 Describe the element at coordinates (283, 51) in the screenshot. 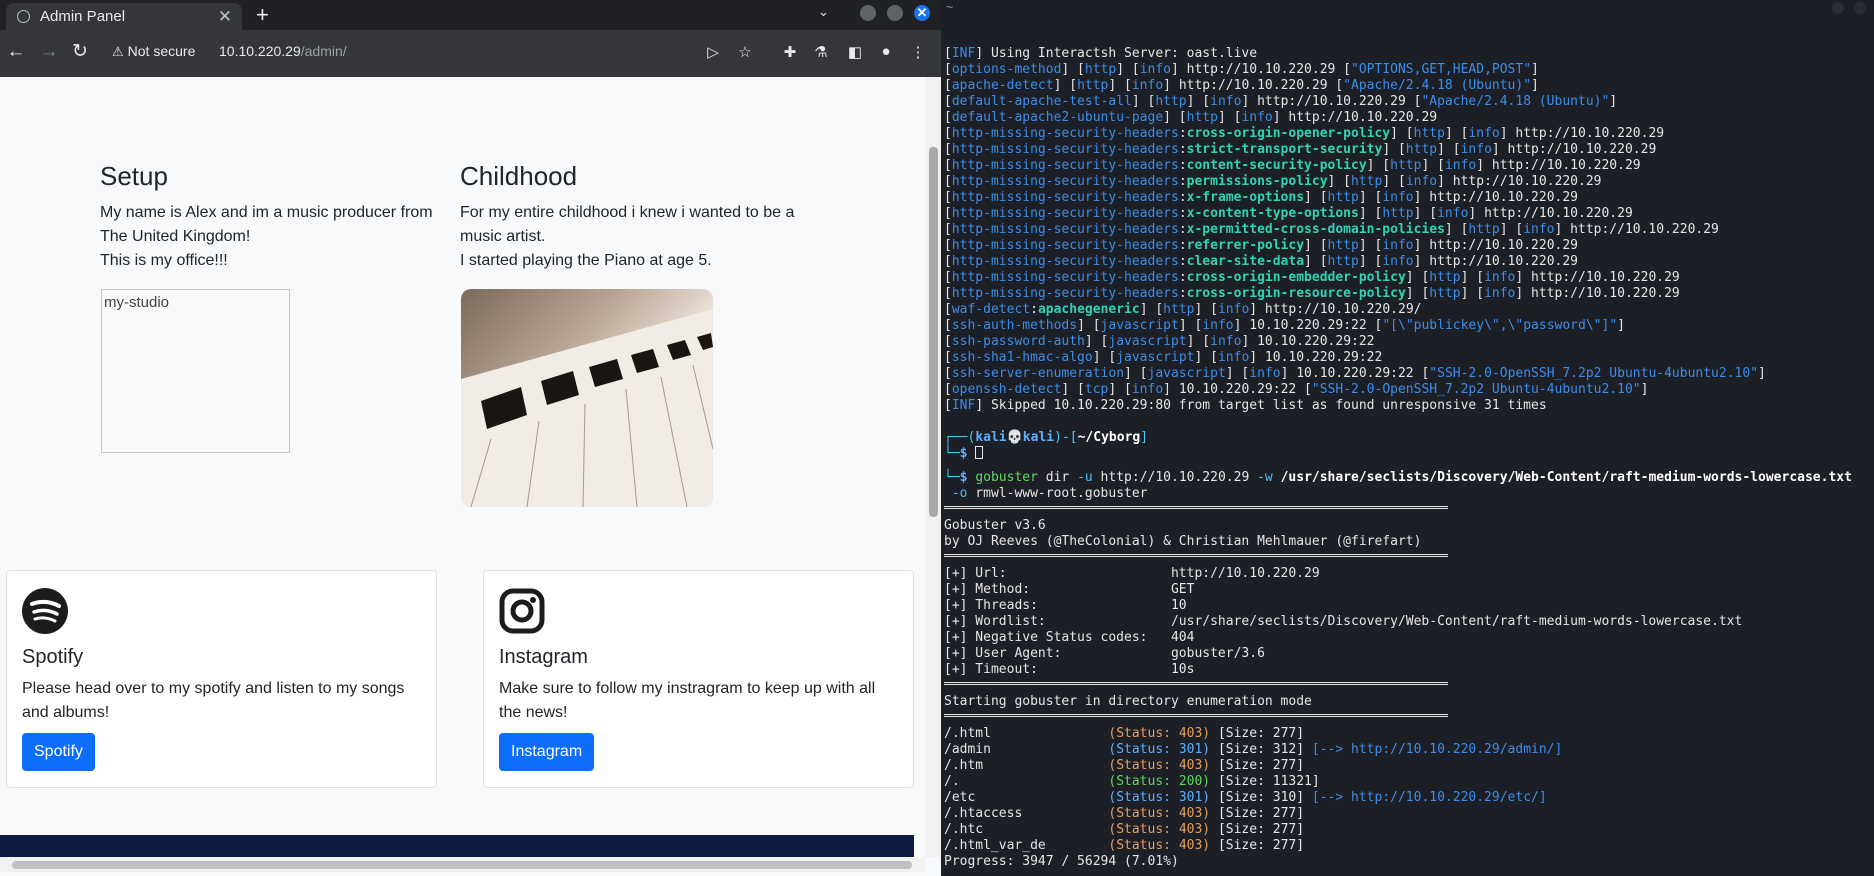

I see `address-bar: 10.10.220.29/admin/` at that location.